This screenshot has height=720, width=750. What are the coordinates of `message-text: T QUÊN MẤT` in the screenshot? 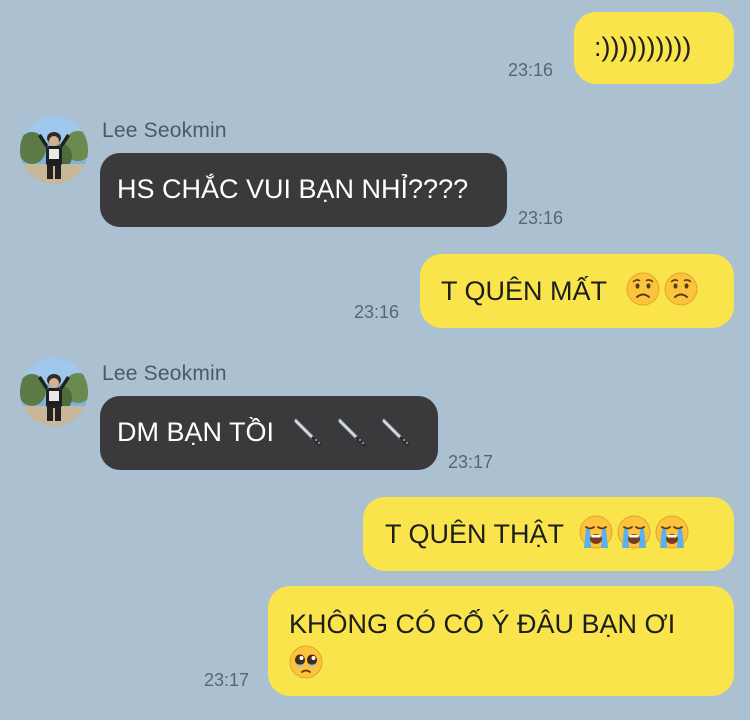 It's located at (524, 291).